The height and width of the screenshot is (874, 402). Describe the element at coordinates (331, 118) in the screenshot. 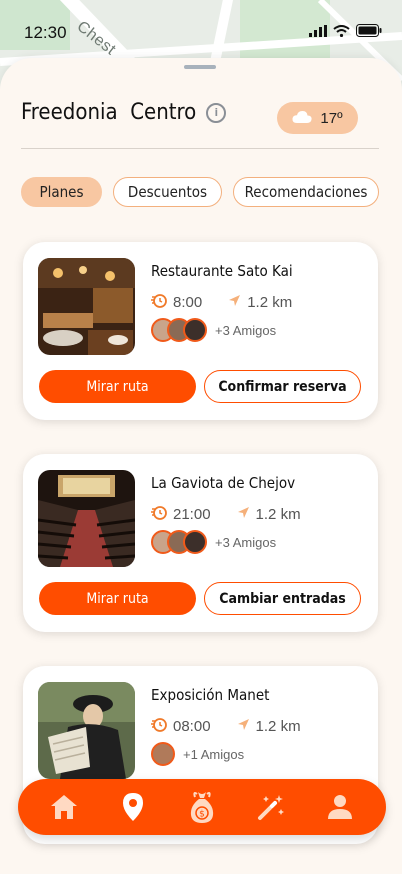

I see `temperature: 17º` at that location.